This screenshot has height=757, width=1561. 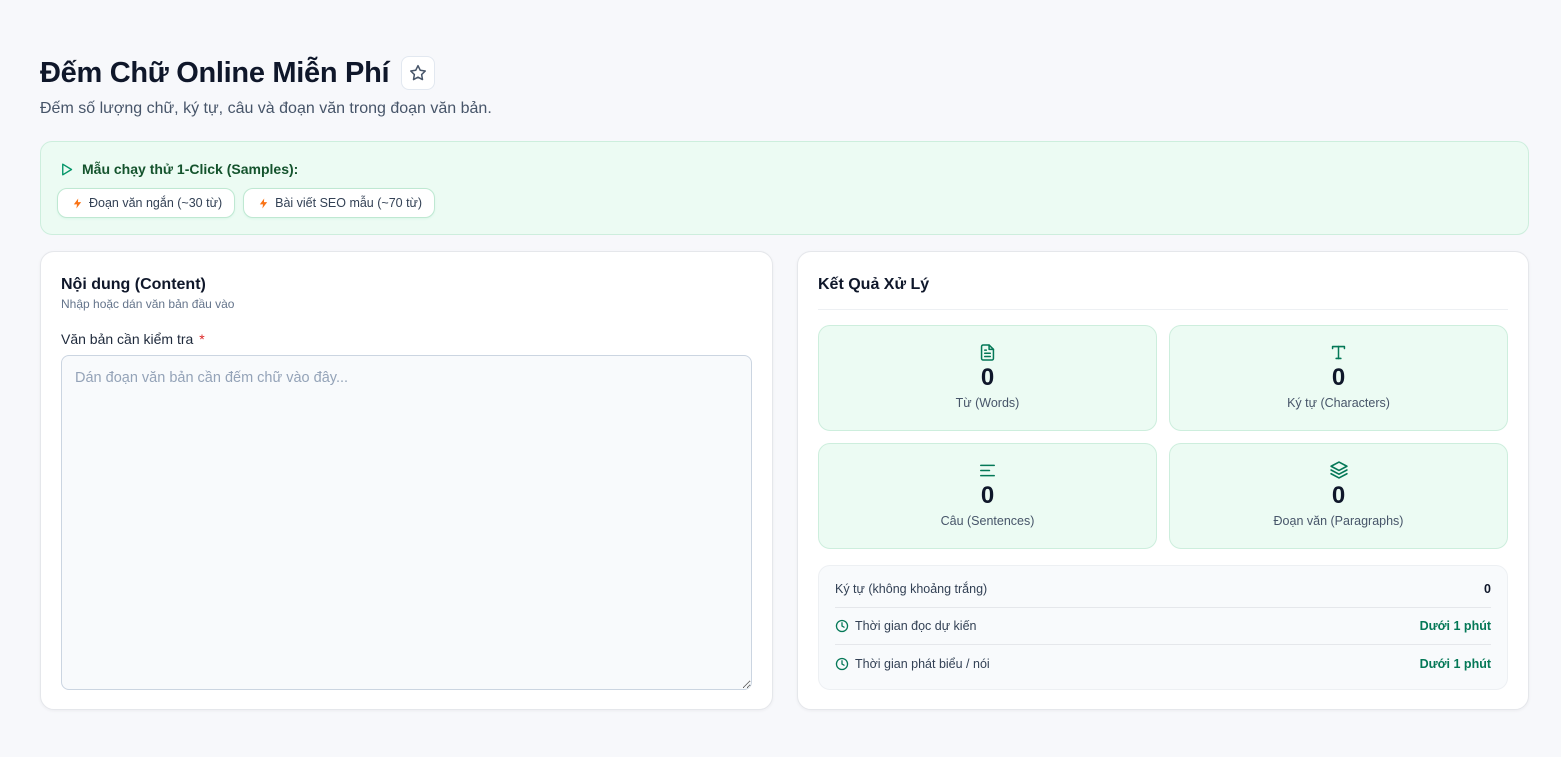 I want to click on page-title: Đếm Chữ Online Miễn Phí, so click(x=215, y=73).